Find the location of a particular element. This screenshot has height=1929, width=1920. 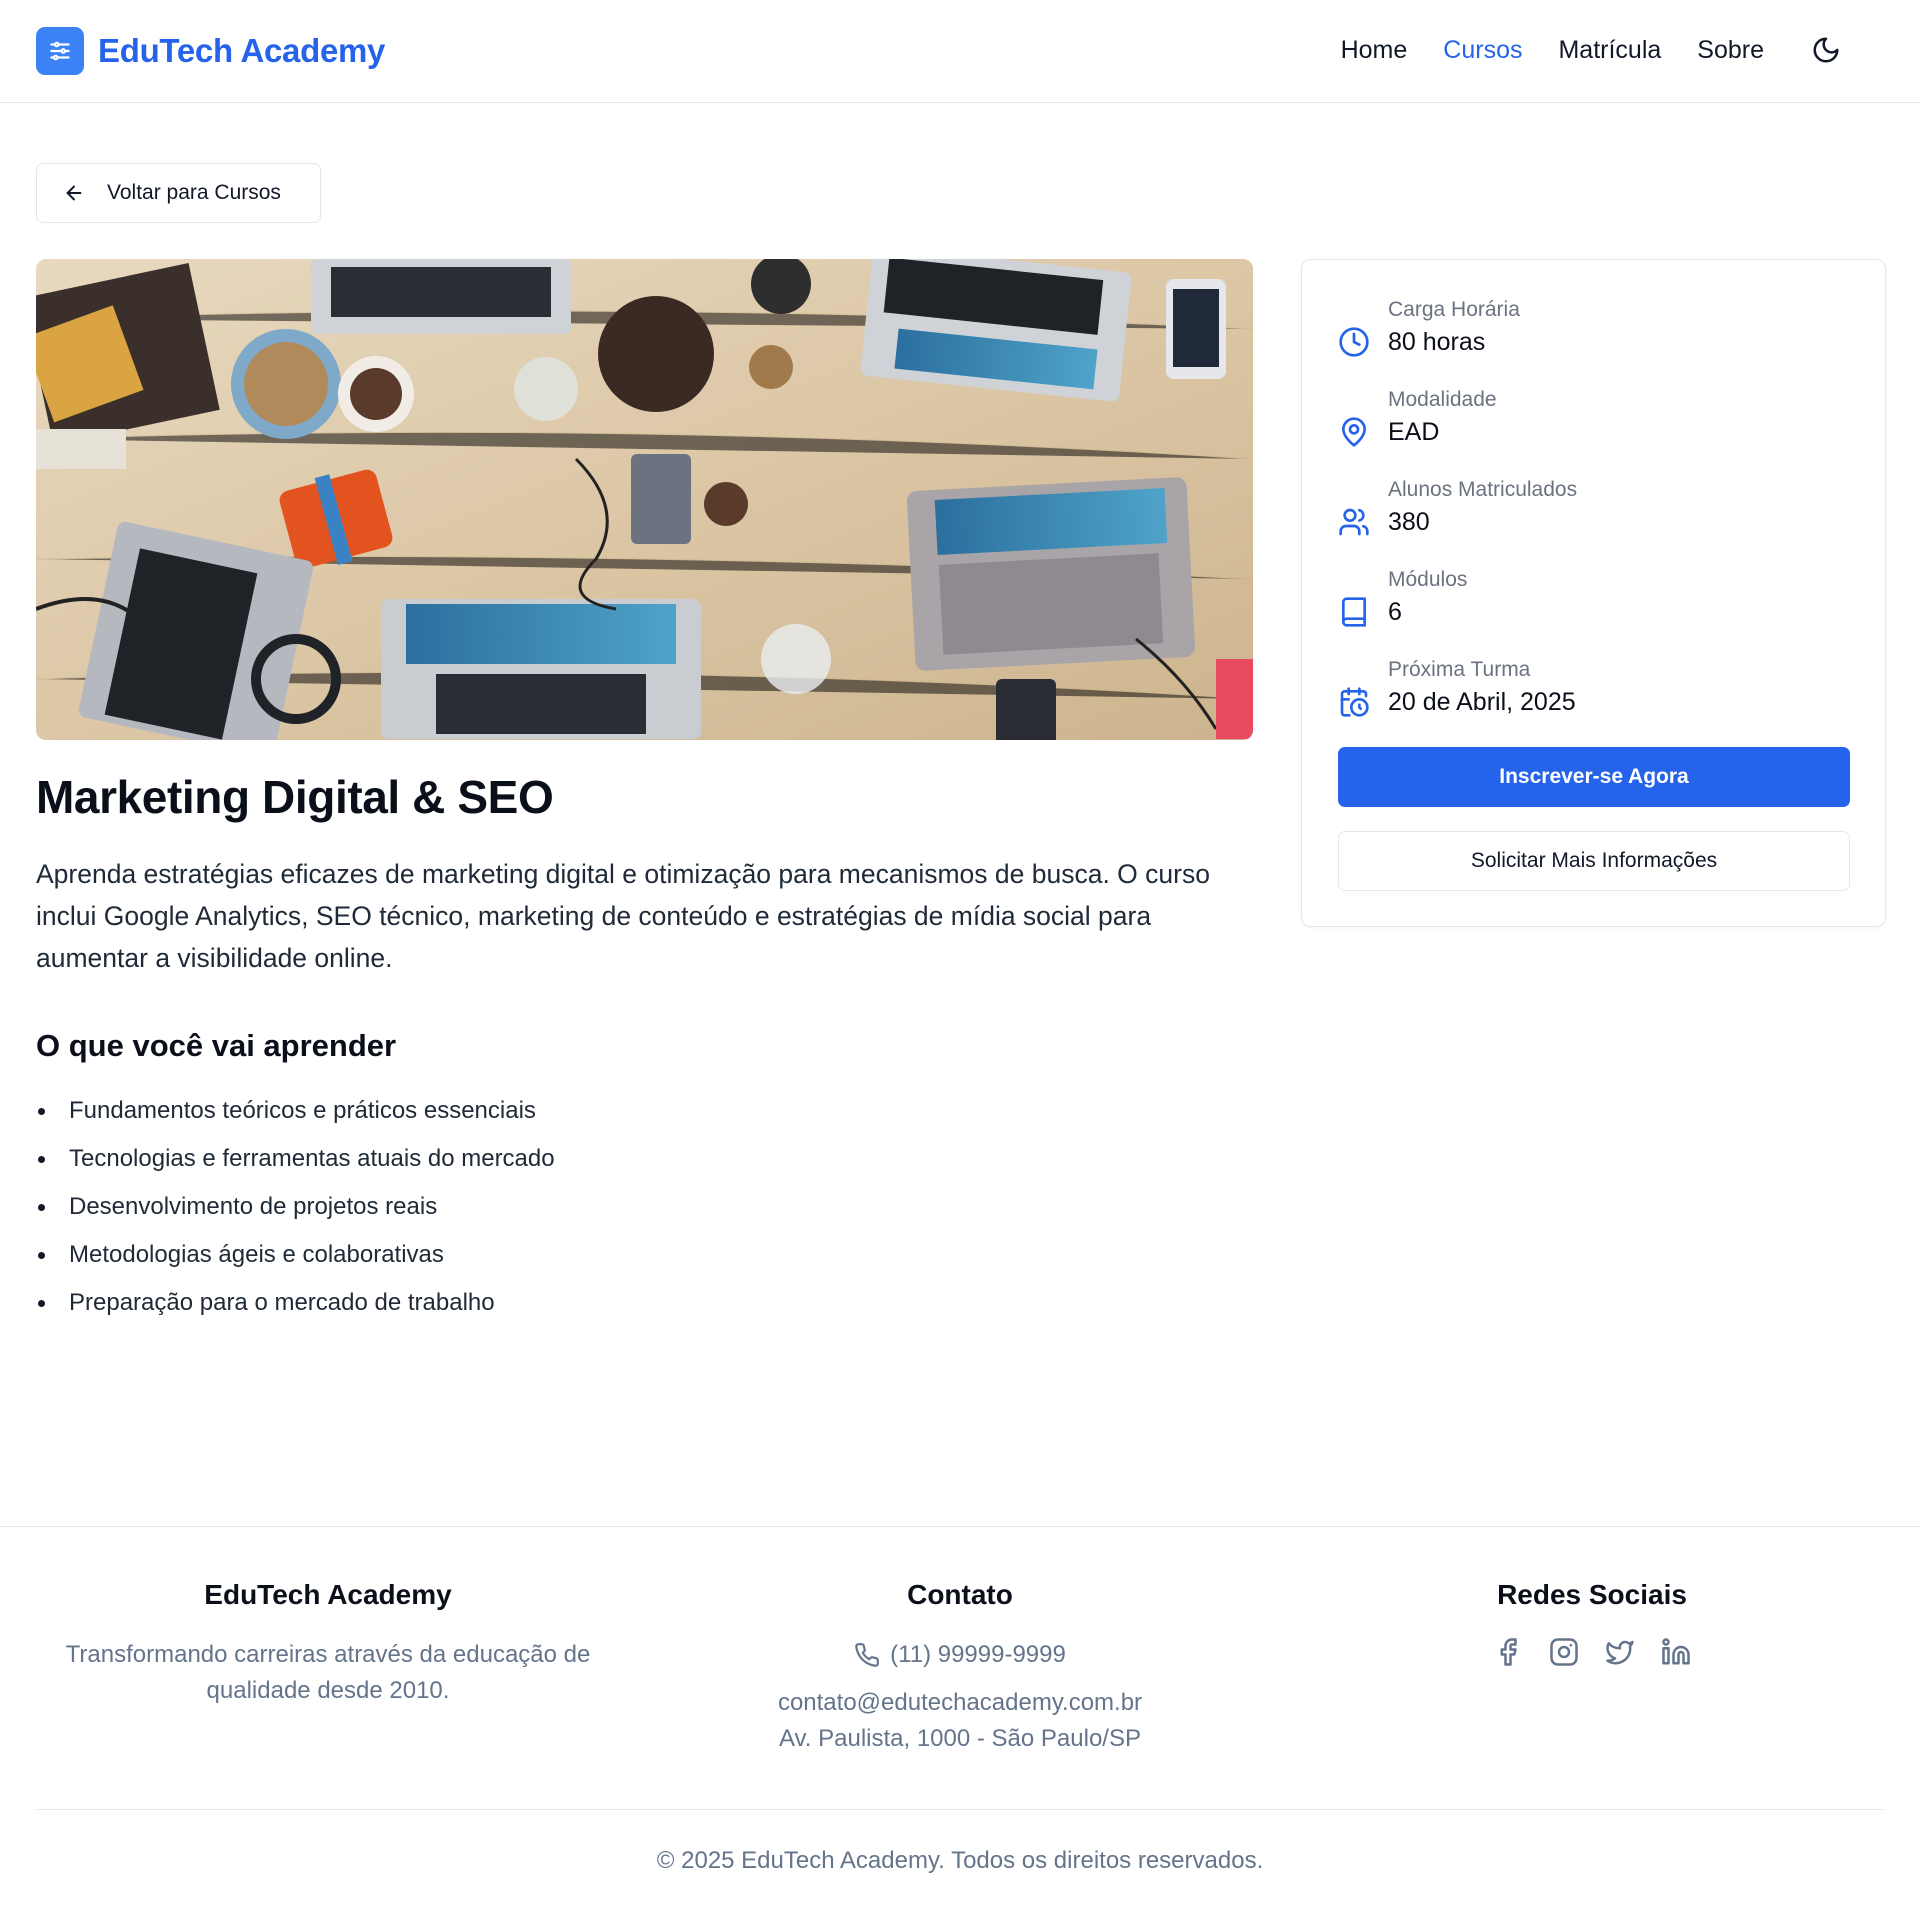

footer-about-title: EduTech Academy is located at coordinates (328, 1594).